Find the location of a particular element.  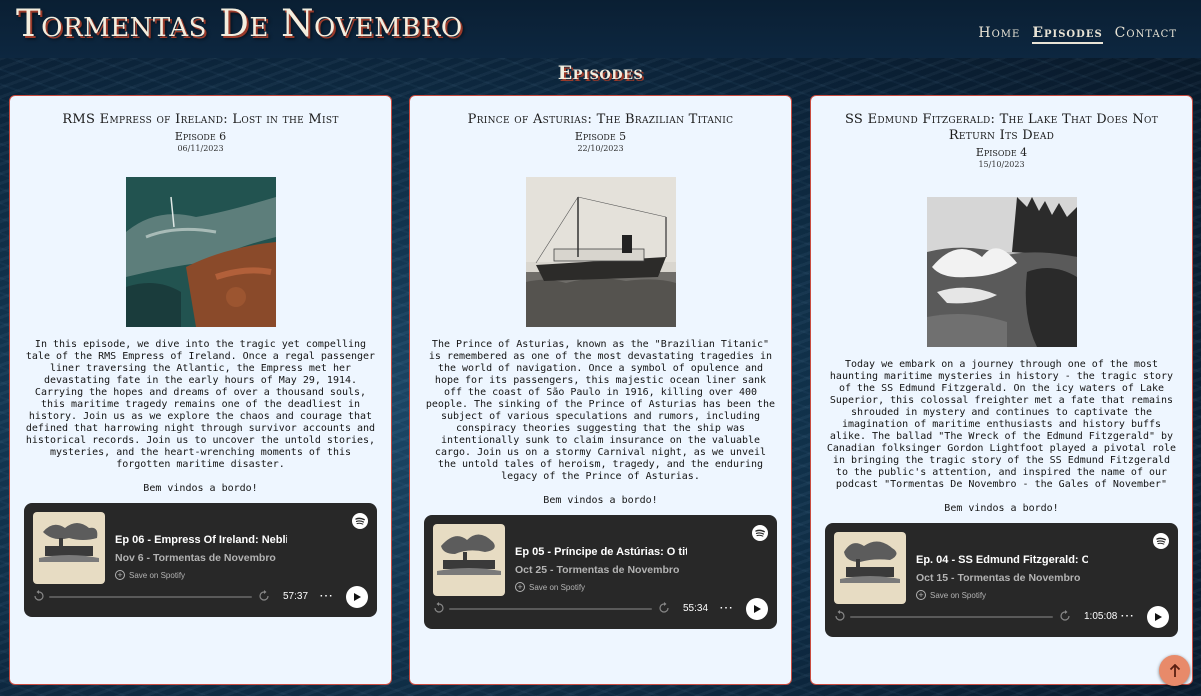

episode-title: RMS Empress of Ireland: Lost in the Mist is located at coordinates (200, 119).